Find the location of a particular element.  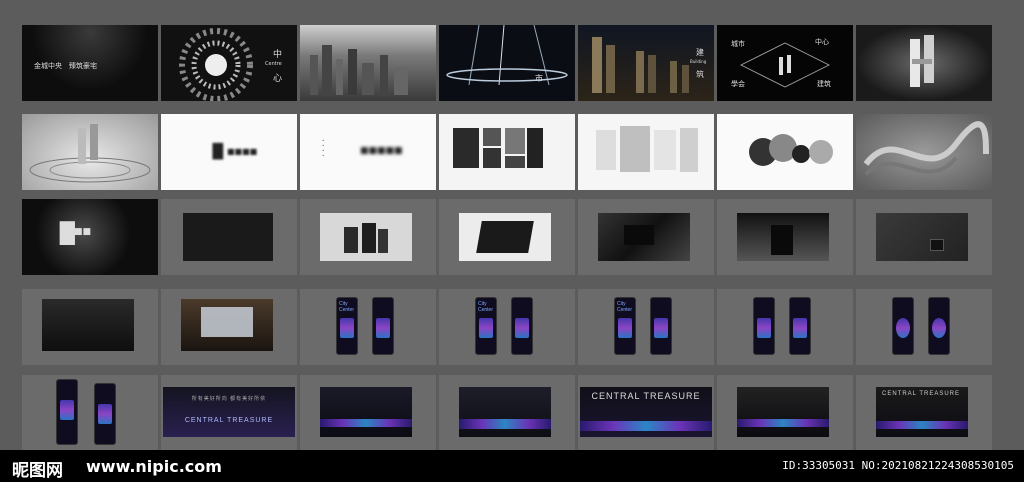

glass-screen is located at coordinates (227, 322).